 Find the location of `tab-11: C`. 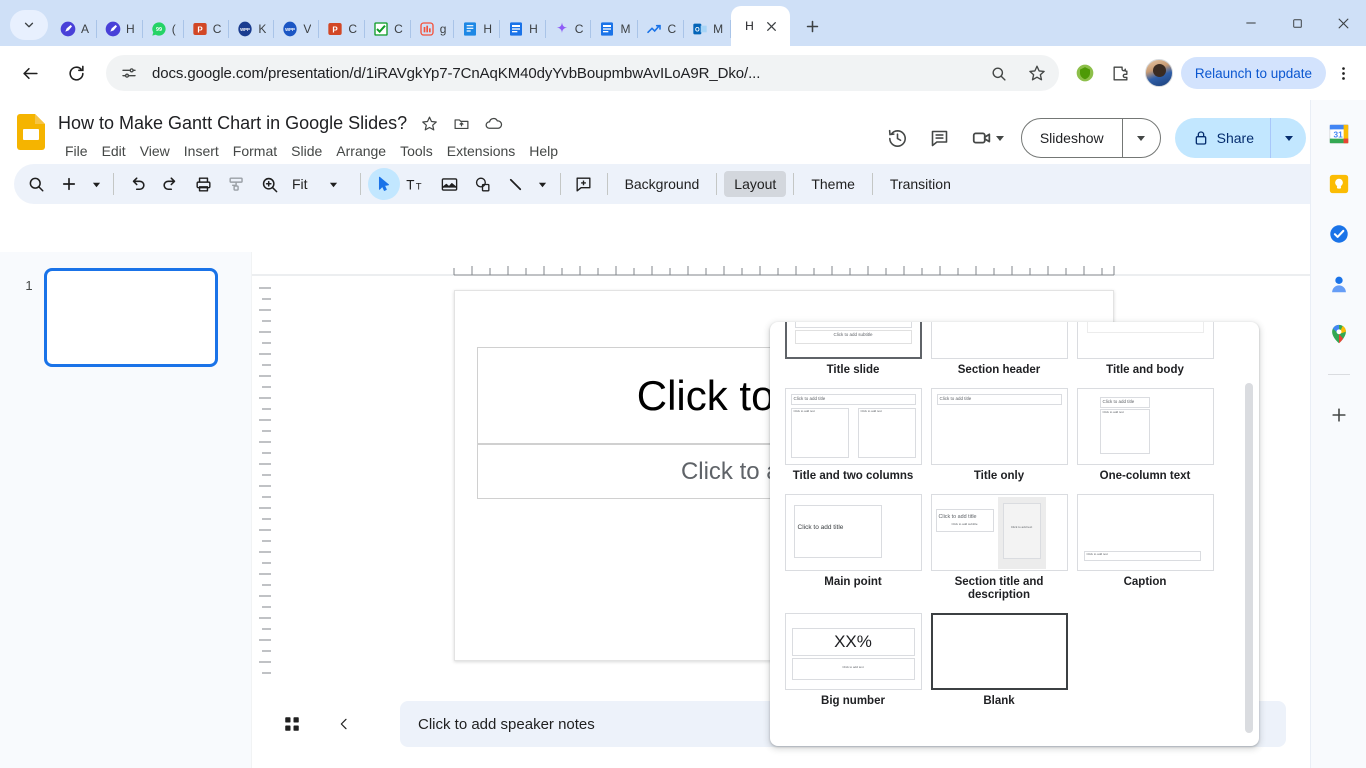

tab-11: C is located at coordinates (569, 29).